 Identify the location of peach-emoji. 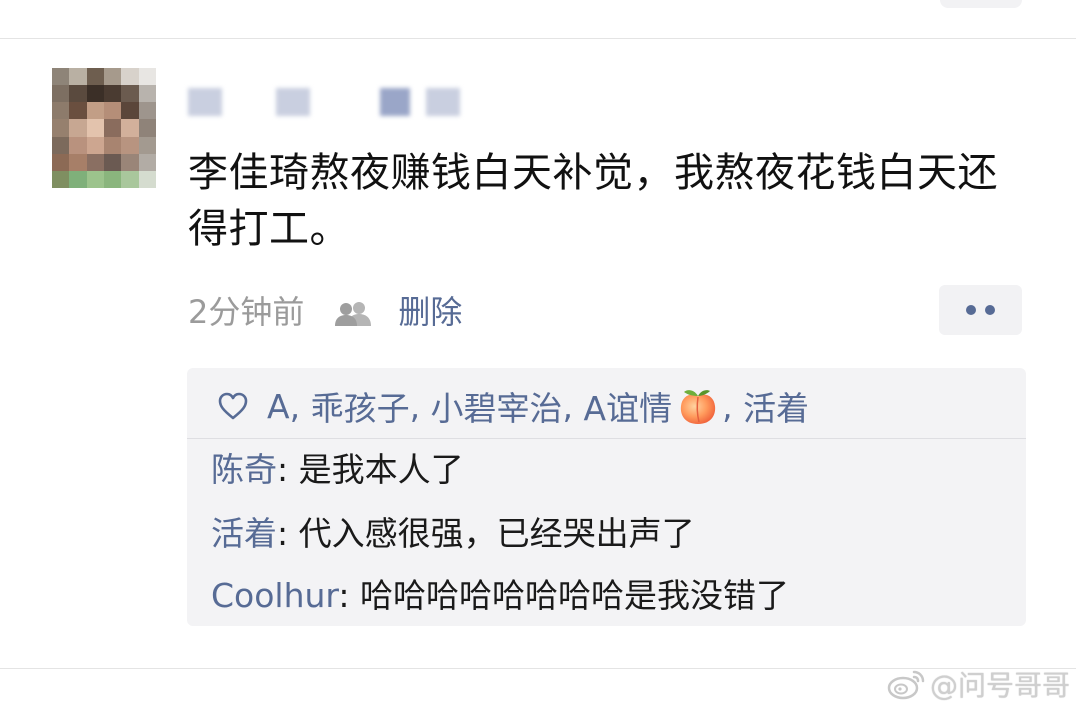
(698, 407).